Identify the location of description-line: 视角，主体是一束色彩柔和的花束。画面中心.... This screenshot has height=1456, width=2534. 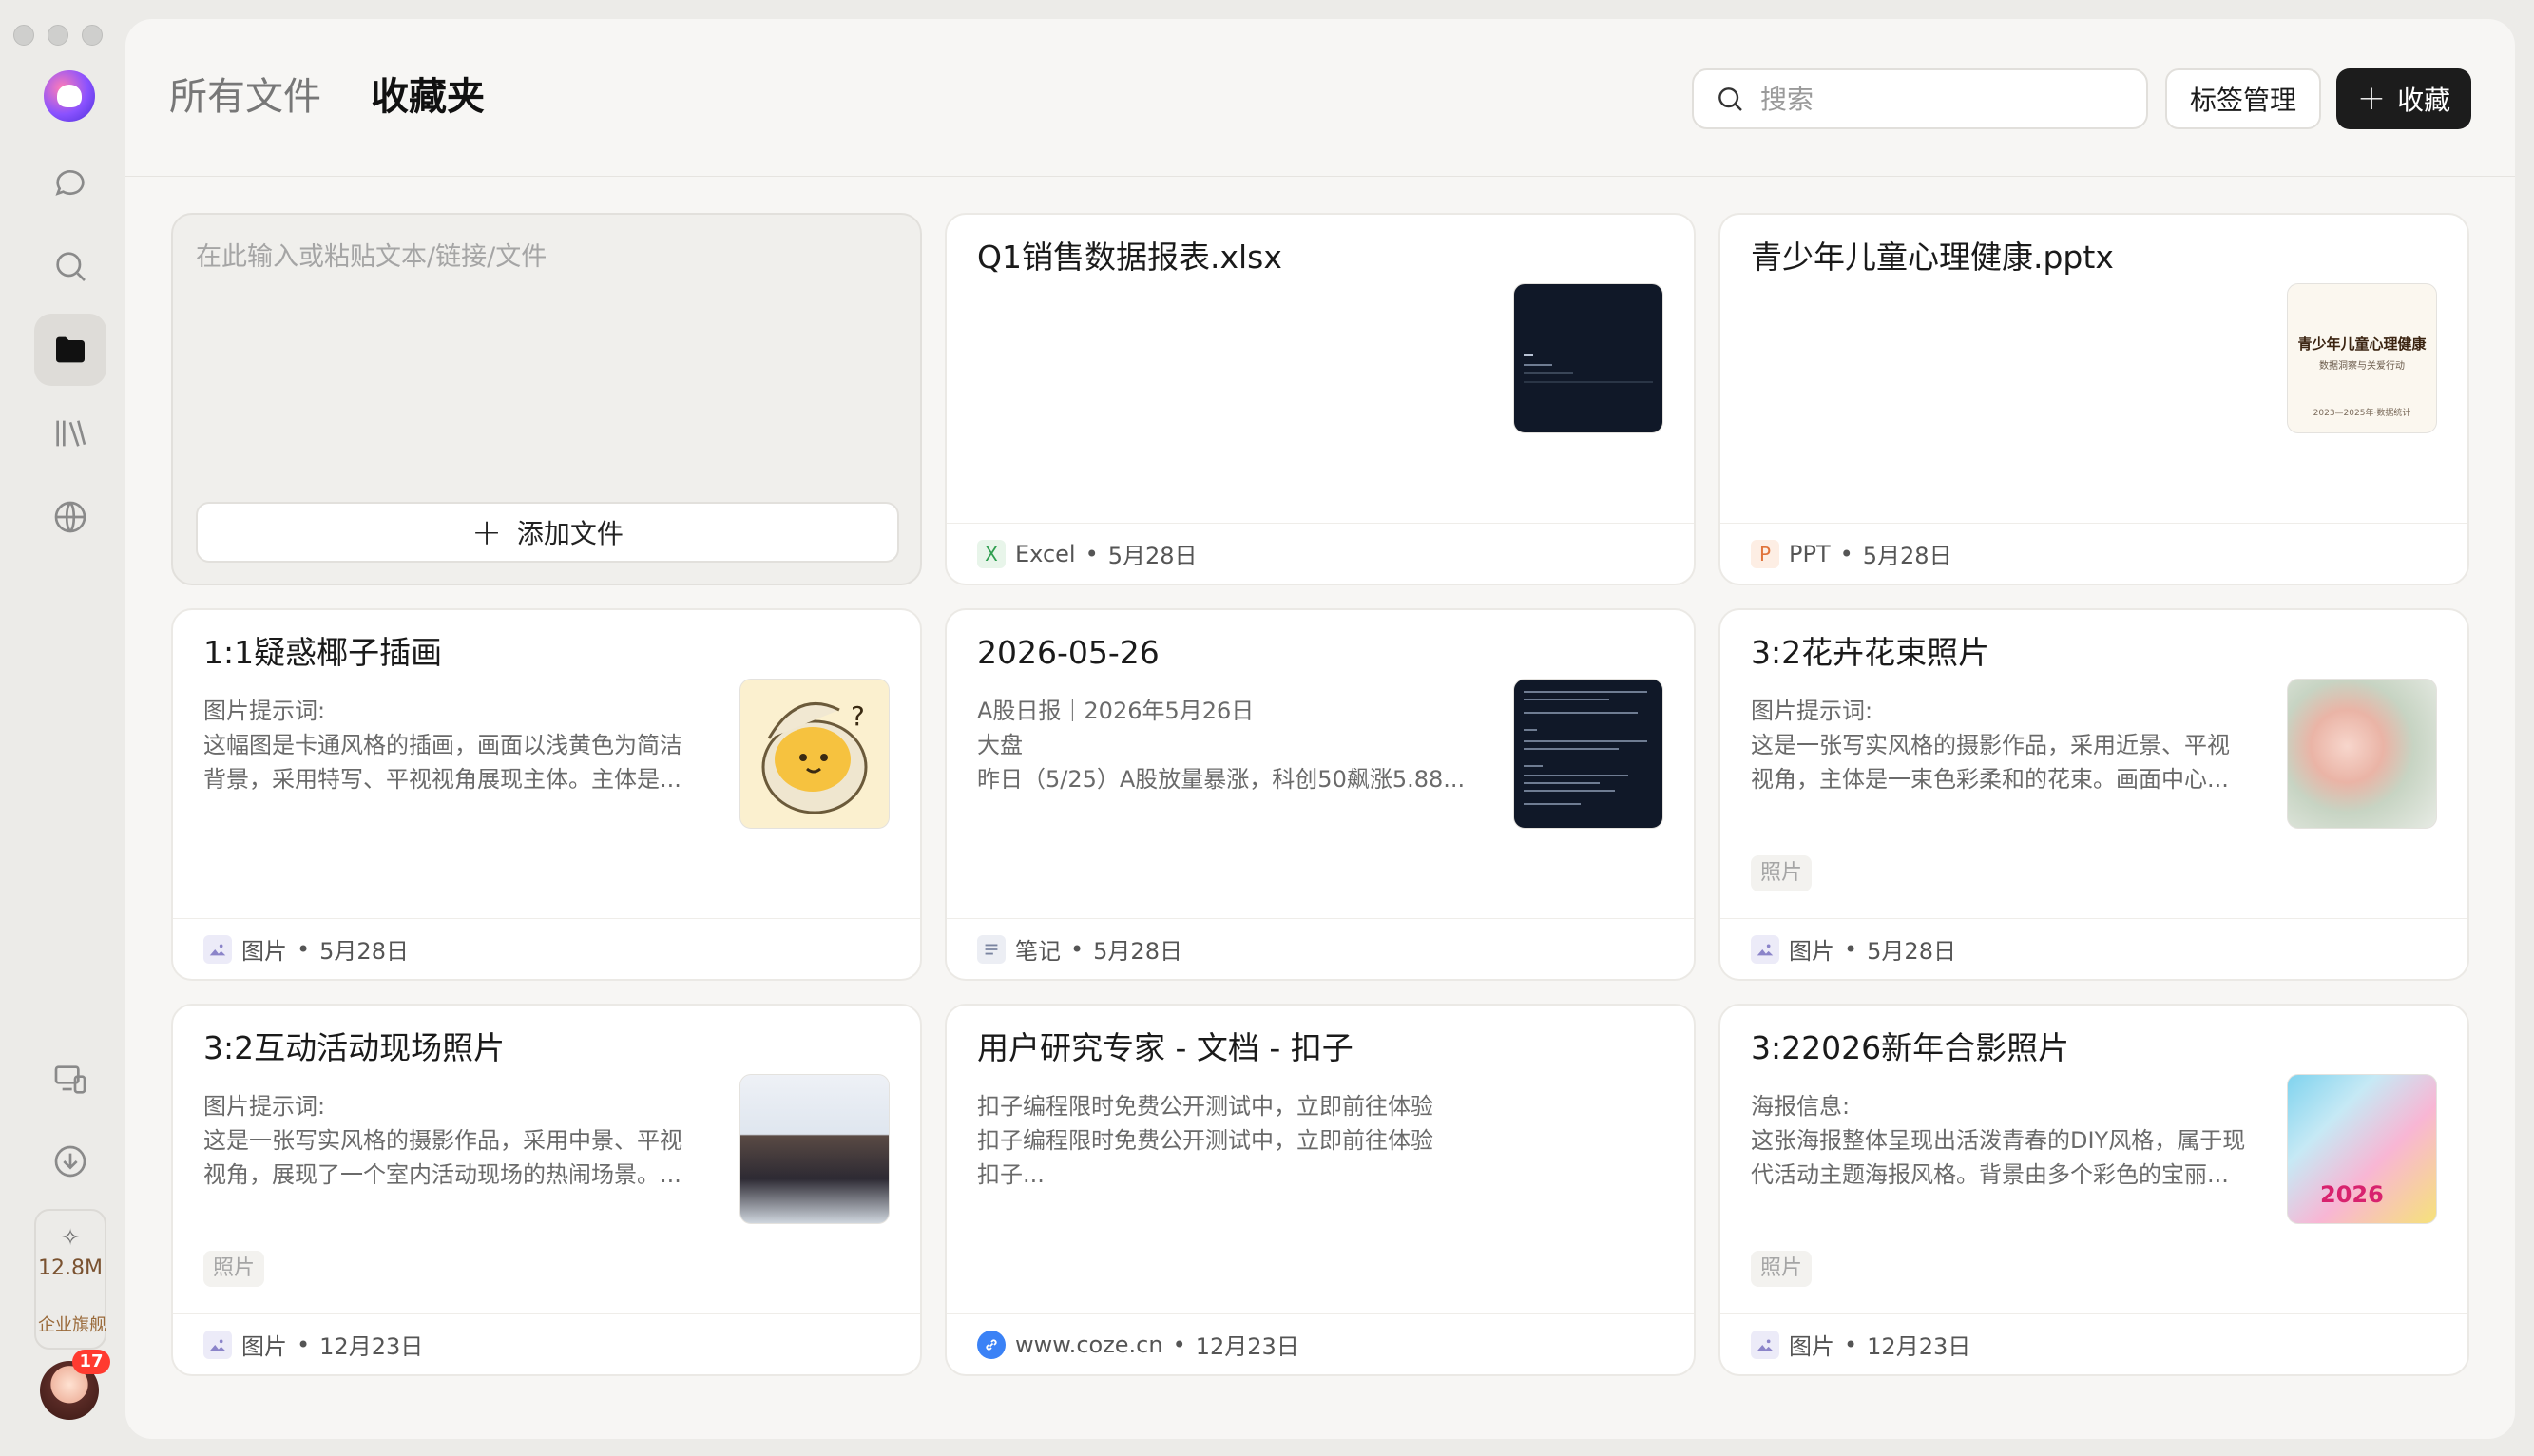
(1990, 779).